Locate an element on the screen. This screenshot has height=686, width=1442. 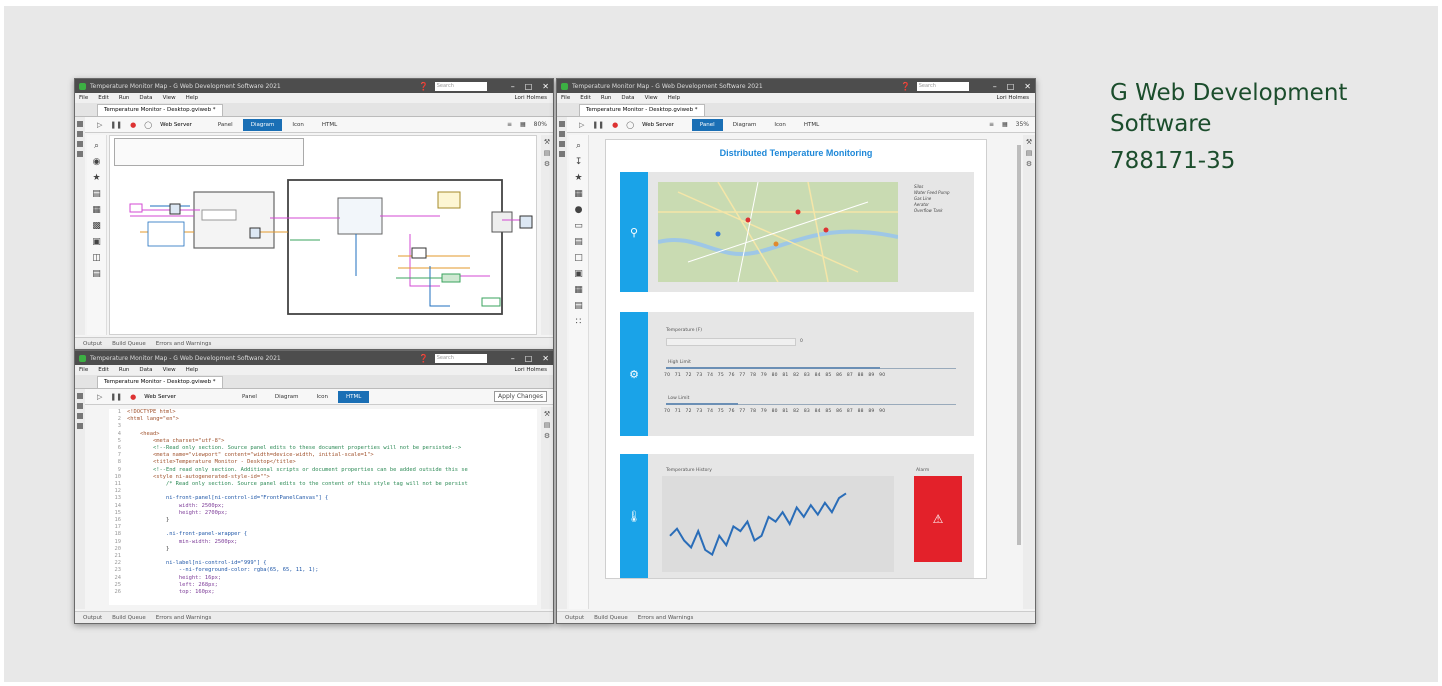
favorites-icon: ★ is located at coordinates (578, 178).